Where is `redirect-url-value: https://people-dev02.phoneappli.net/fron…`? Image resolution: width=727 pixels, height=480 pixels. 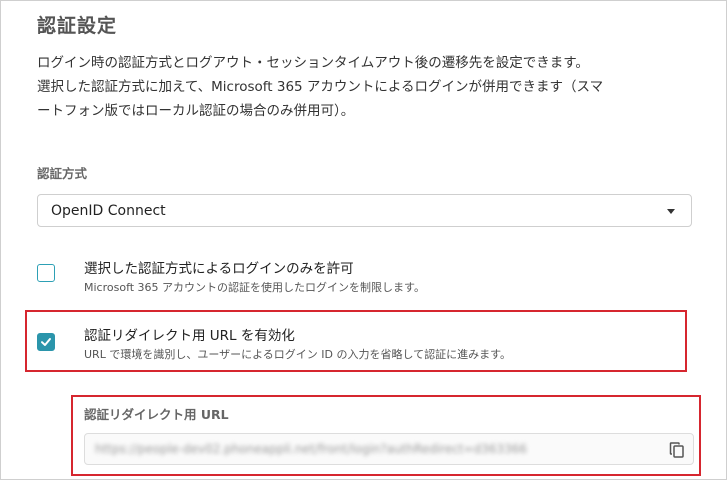
redirect-url-value: https://people-dev02.phoneappli.net/fron… is located at coordinates (311, 449).